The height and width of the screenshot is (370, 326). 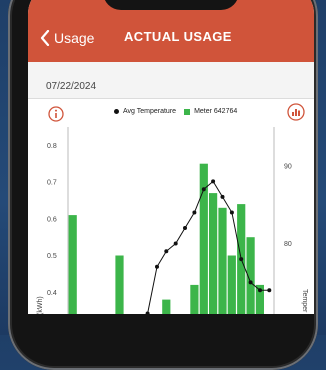 What do you see at coordinates (304, 301) in the screenshot?
I see `y2-axis-label: Temper` at bounding box center [304, 301].